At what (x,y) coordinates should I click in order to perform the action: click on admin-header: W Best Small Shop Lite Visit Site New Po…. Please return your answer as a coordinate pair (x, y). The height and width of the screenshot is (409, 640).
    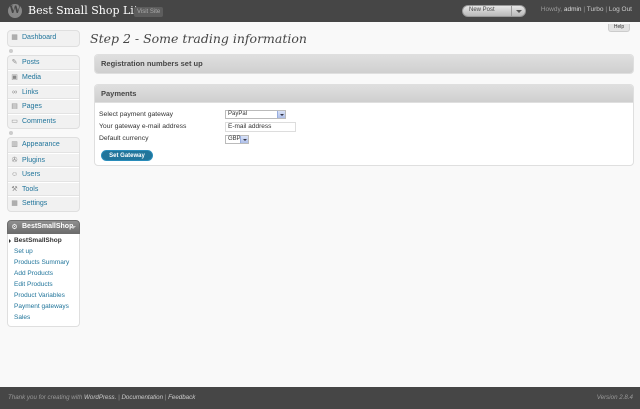
    Looking at the image, I should click on (320, 11).